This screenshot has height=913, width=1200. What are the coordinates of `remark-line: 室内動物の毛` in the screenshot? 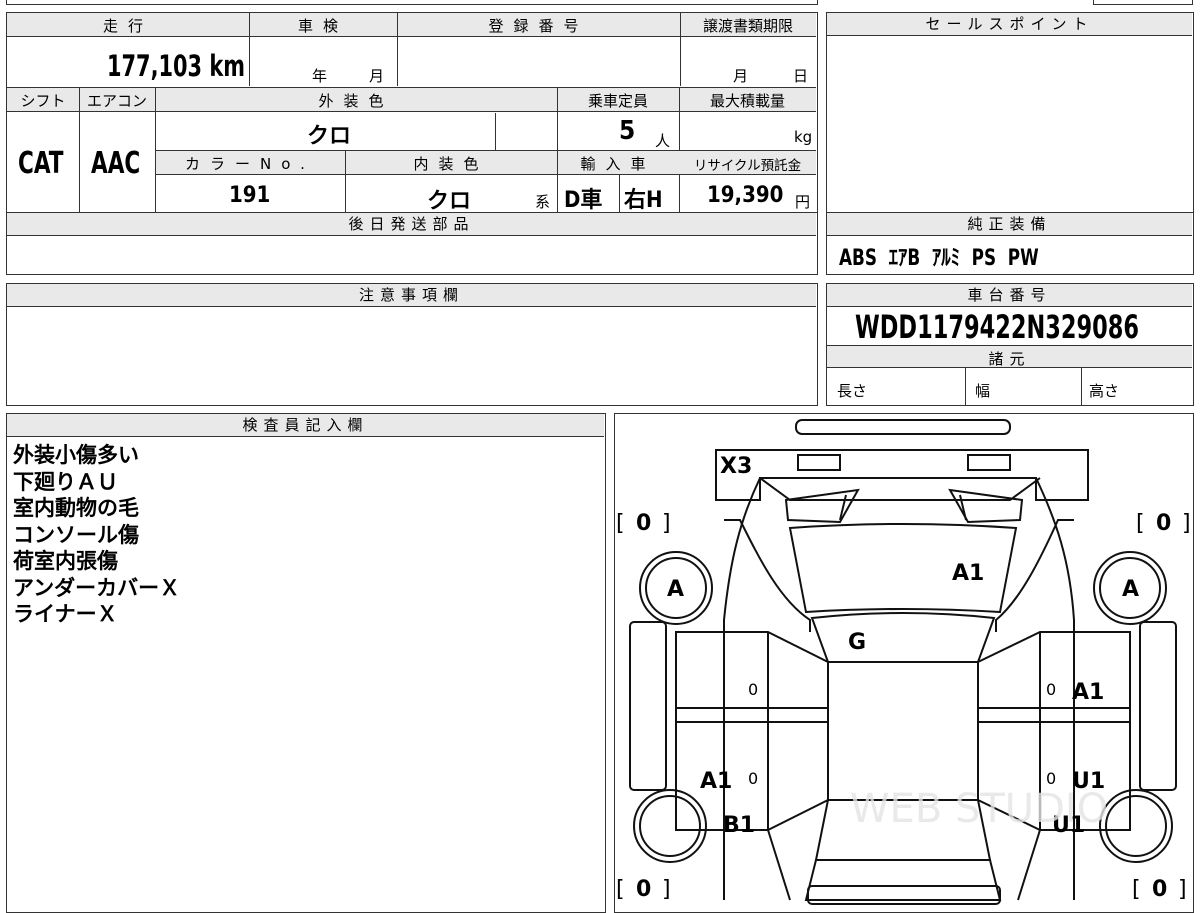 It's located at (76, 508).